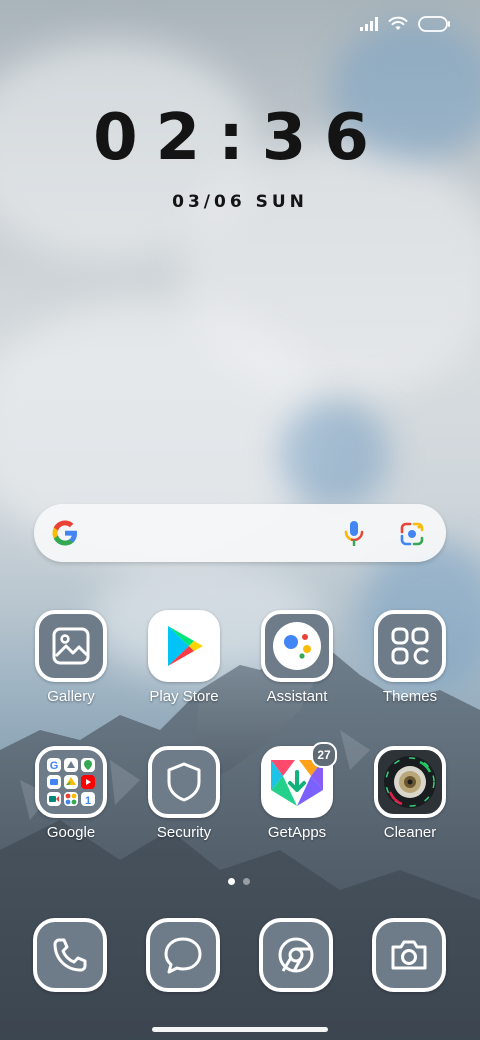 The image size is (480, 1040). Describe the element at coordinates (297, 696) in the screenshot. I see `app-label: Assistant` at that location.